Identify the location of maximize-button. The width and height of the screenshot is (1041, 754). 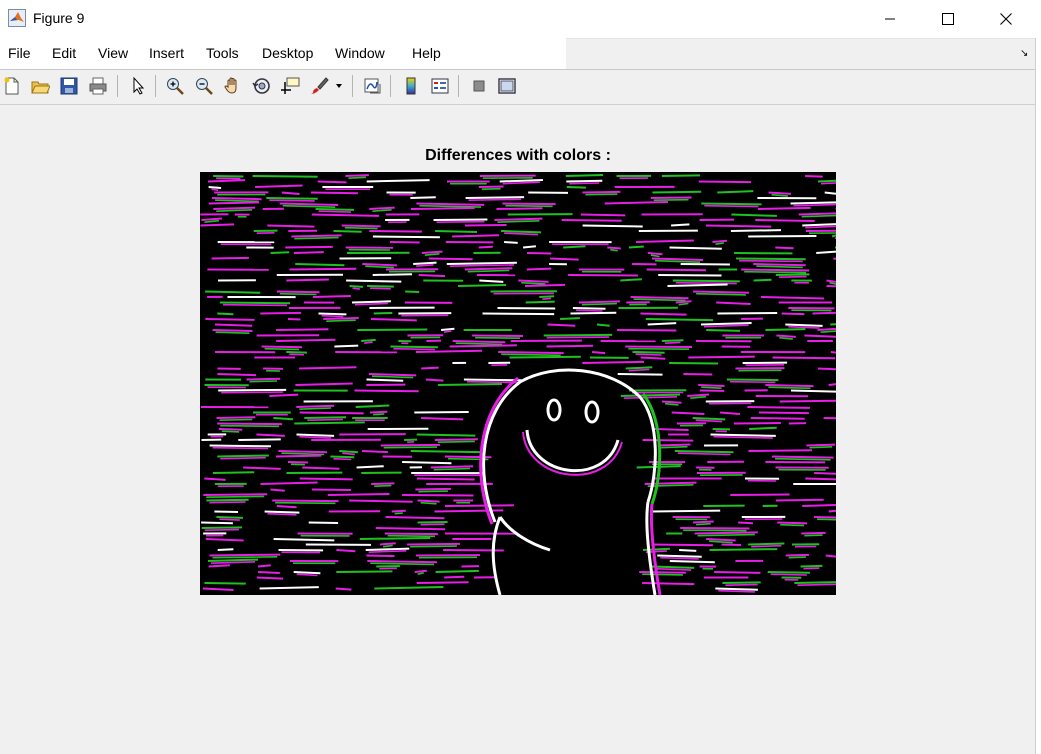
(948, 19).